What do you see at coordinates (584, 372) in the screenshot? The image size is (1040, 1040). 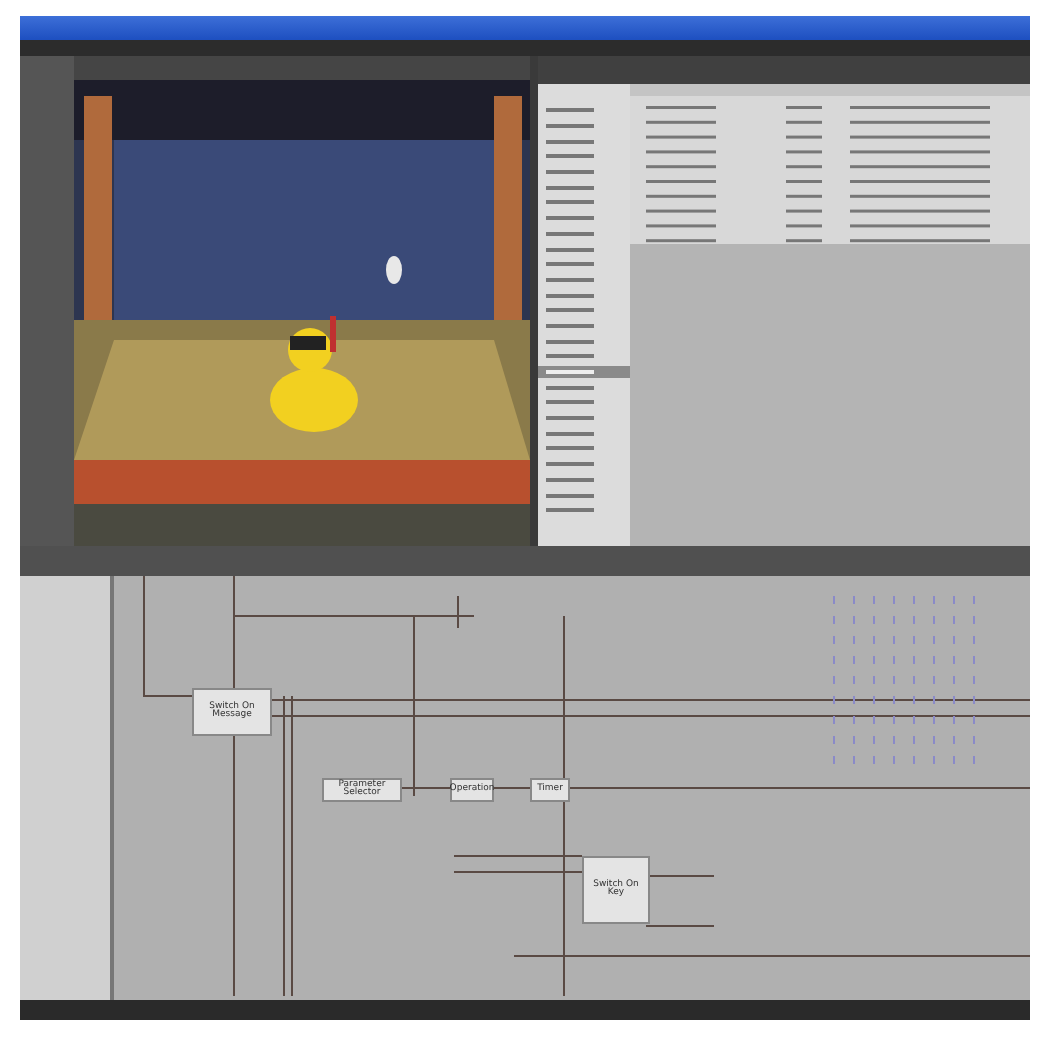 I see `tree-item` at bounding box center [584, 372].